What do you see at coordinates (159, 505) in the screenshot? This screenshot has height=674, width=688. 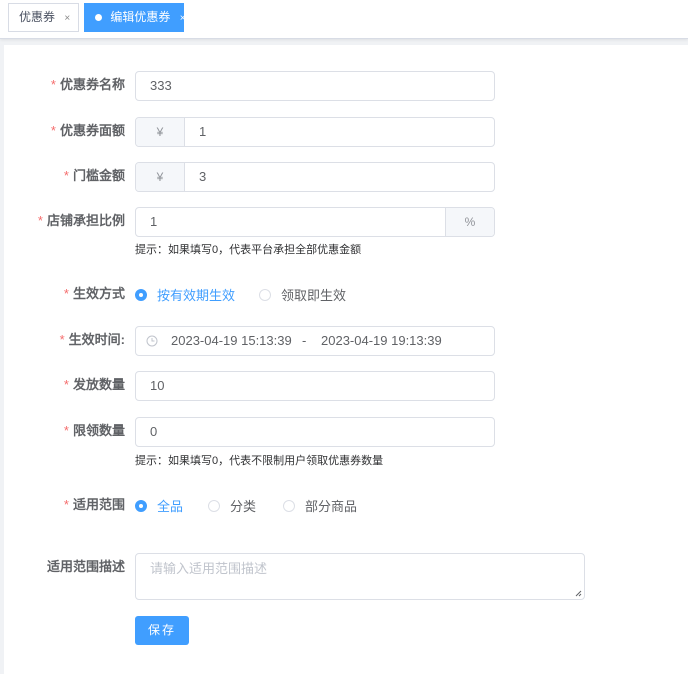 I see `radio-scope-all: 全品` at bounding box center [159, 505].